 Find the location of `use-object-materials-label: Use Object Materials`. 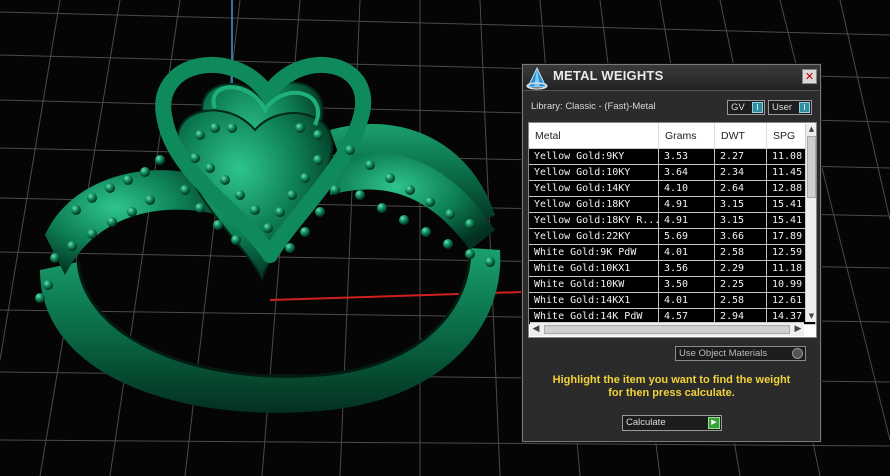

use-object-materials-label: Use Object Materials is located at coordinates (723, 353).